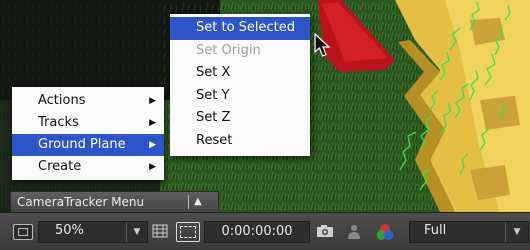  I want to click on camera-tracker-menu-button: CameraTracker Menu ▲, so click(114, 202).